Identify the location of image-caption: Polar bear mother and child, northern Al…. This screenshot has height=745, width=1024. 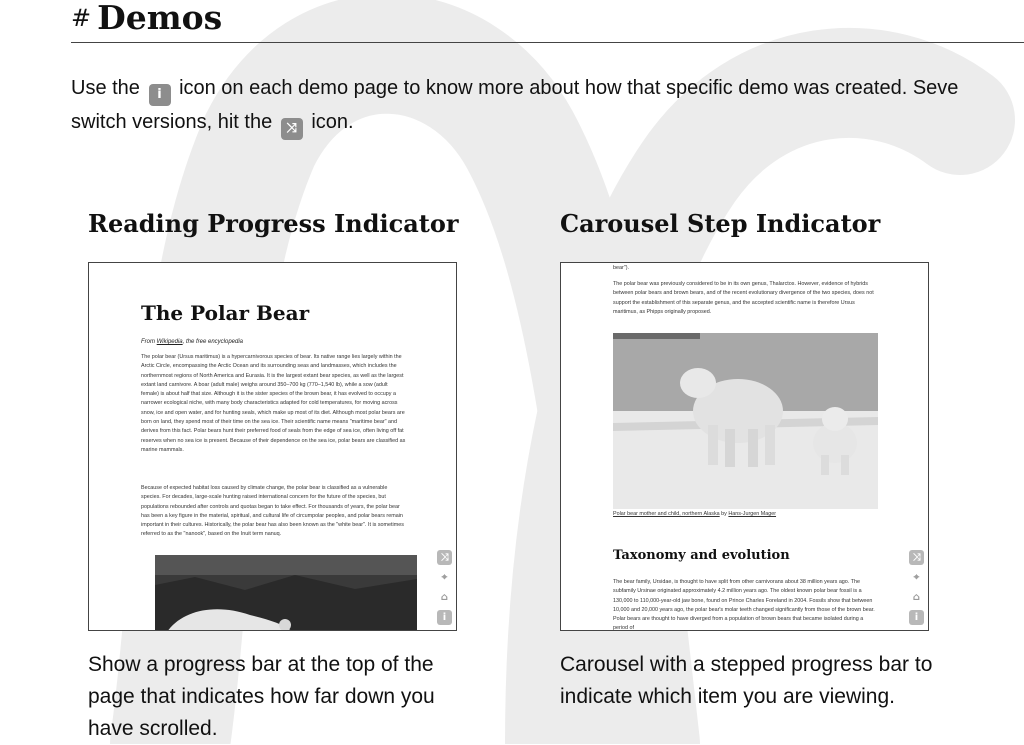
(695, 514).